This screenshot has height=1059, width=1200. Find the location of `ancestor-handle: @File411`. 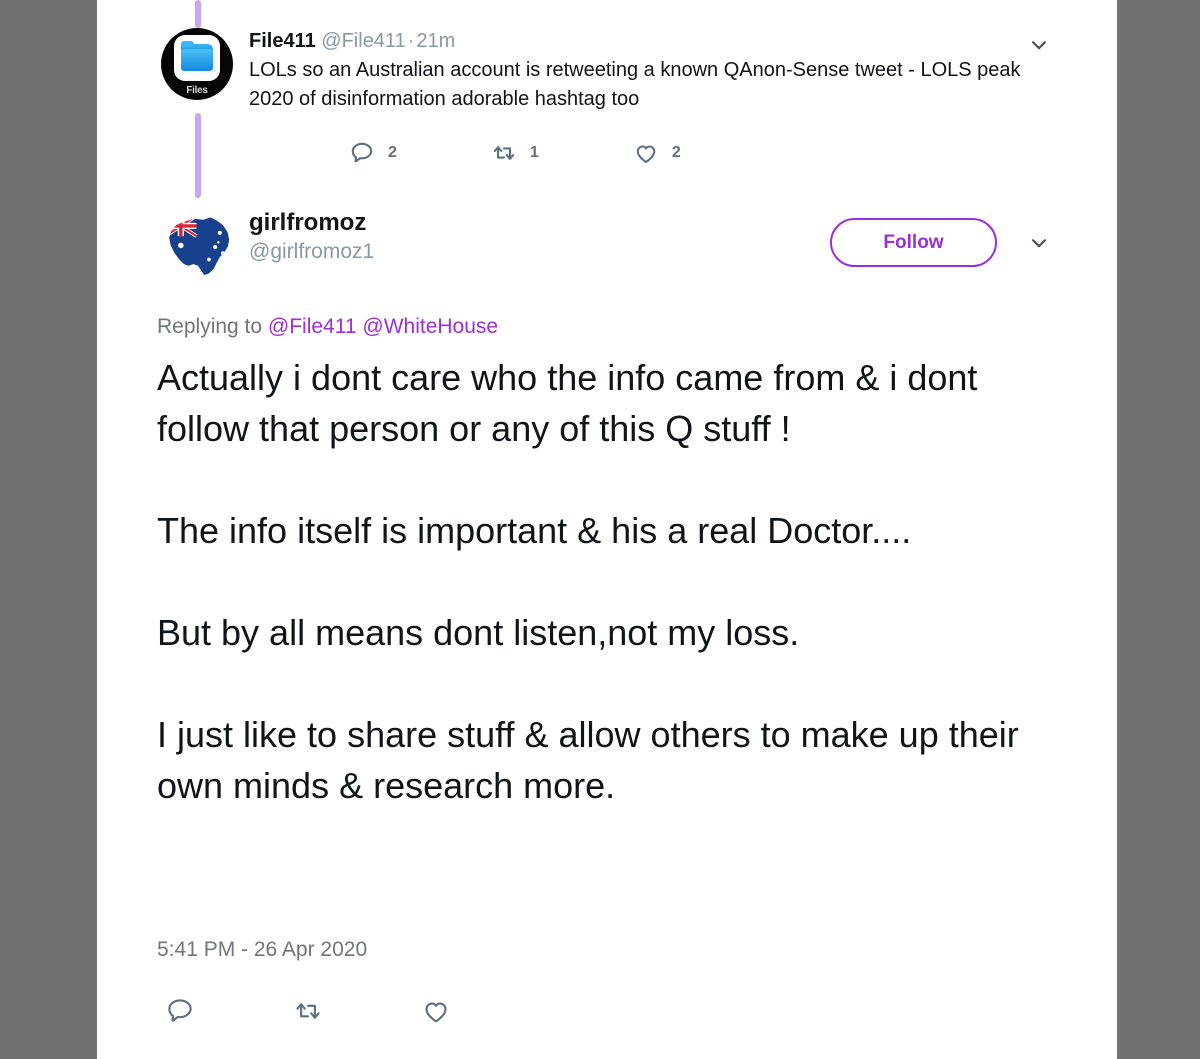

ancestor-handle: @File411 is located at coordinates (363, 41).